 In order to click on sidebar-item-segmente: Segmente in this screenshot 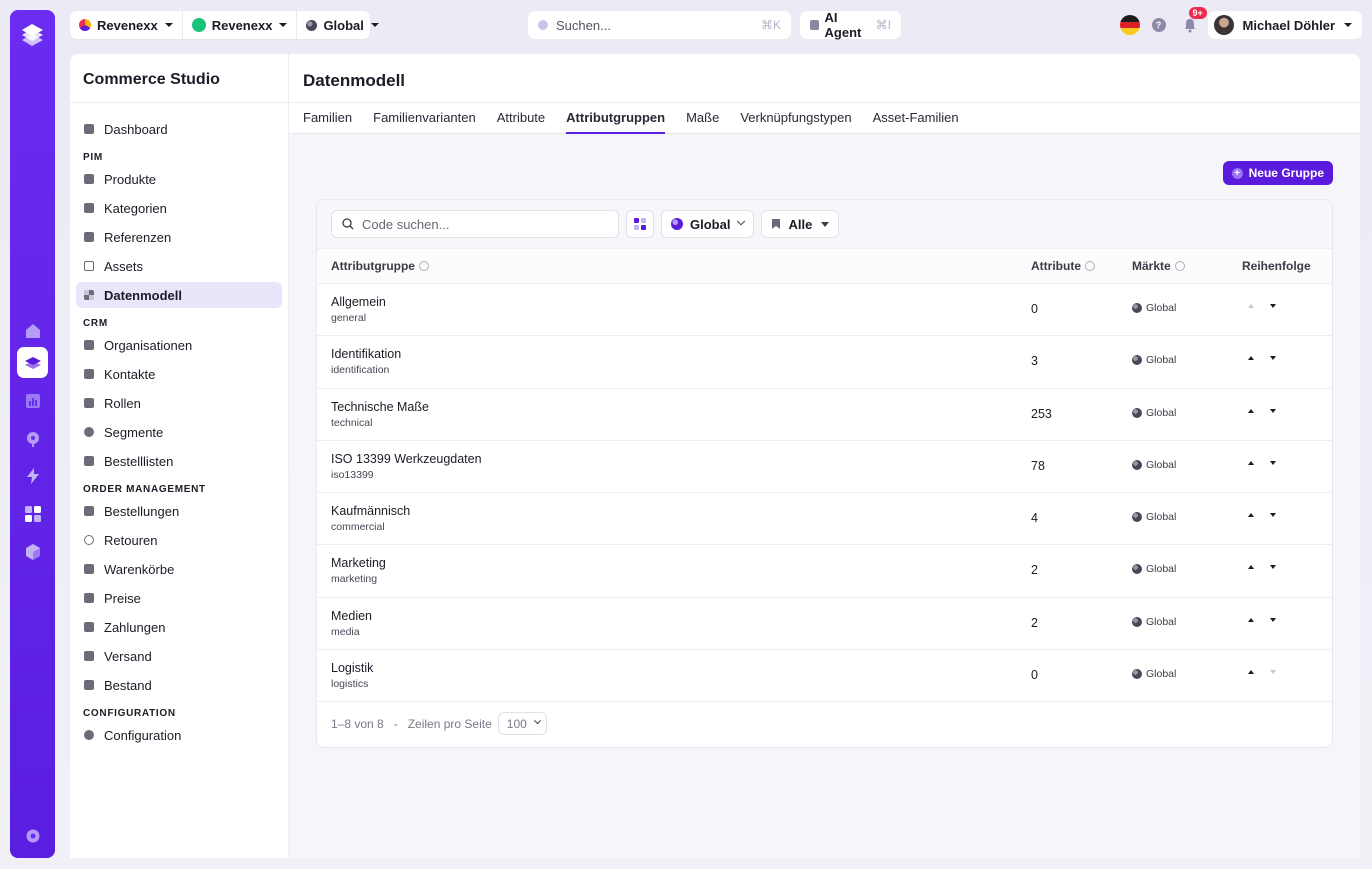, I will do `click(179, 432)`.